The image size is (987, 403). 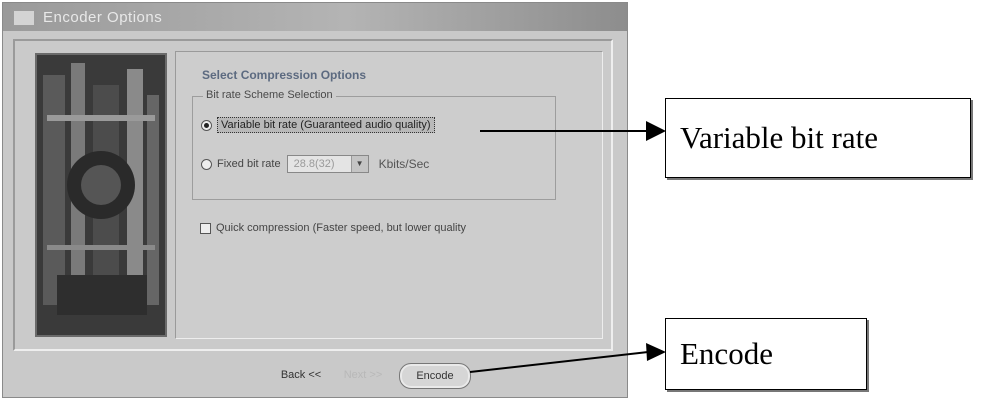 I want to click on encode-callout-arrowhead, so click(x=656, y=352).